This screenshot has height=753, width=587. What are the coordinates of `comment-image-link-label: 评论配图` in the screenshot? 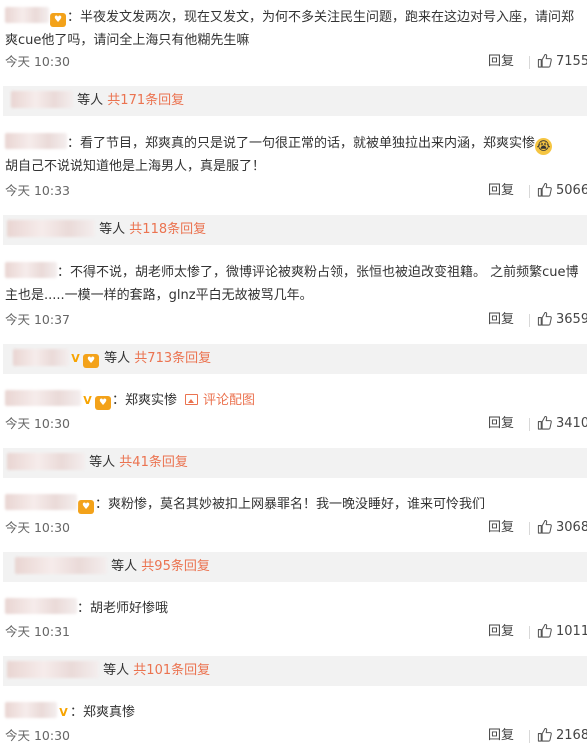 It's located at (229, 400).